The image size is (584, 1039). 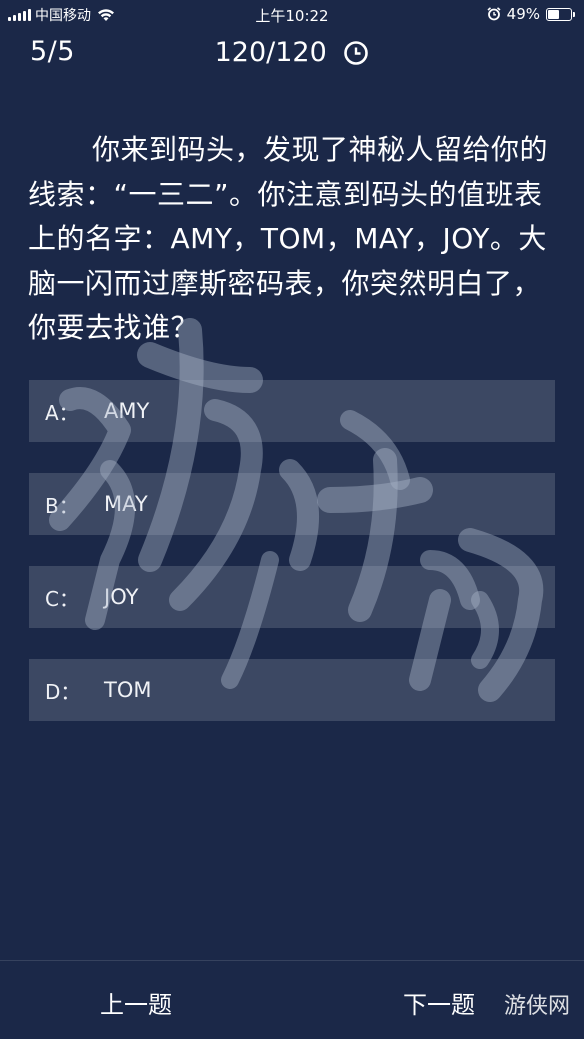 What do you see at coordinates (128, 690) in the screenshot?
I see `option-text: TOM` at bounding box center [128, 690].